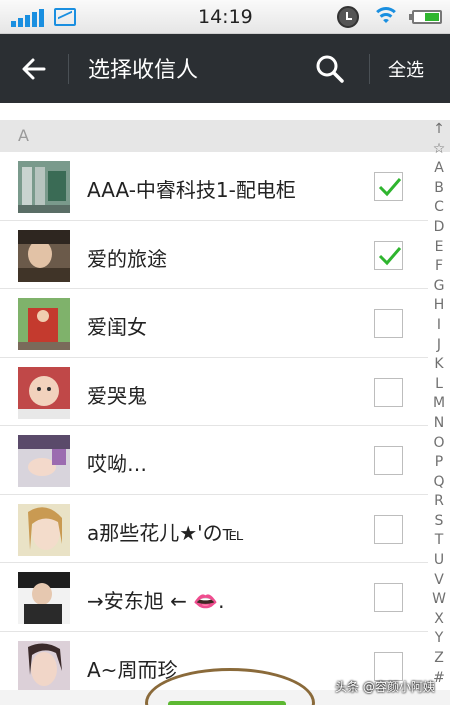  Describe the element at coordinates (439, 581) in the screenshot. I see `index-letter: V` at that location.